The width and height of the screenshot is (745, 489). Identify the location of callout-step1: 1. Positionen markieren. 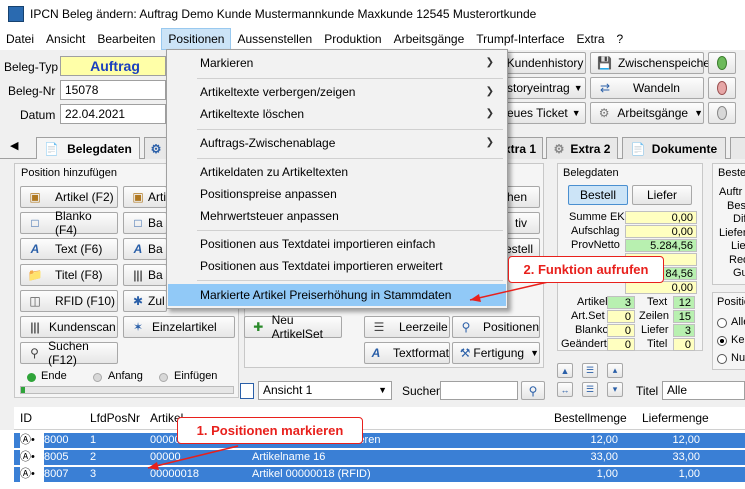
(270, 430).